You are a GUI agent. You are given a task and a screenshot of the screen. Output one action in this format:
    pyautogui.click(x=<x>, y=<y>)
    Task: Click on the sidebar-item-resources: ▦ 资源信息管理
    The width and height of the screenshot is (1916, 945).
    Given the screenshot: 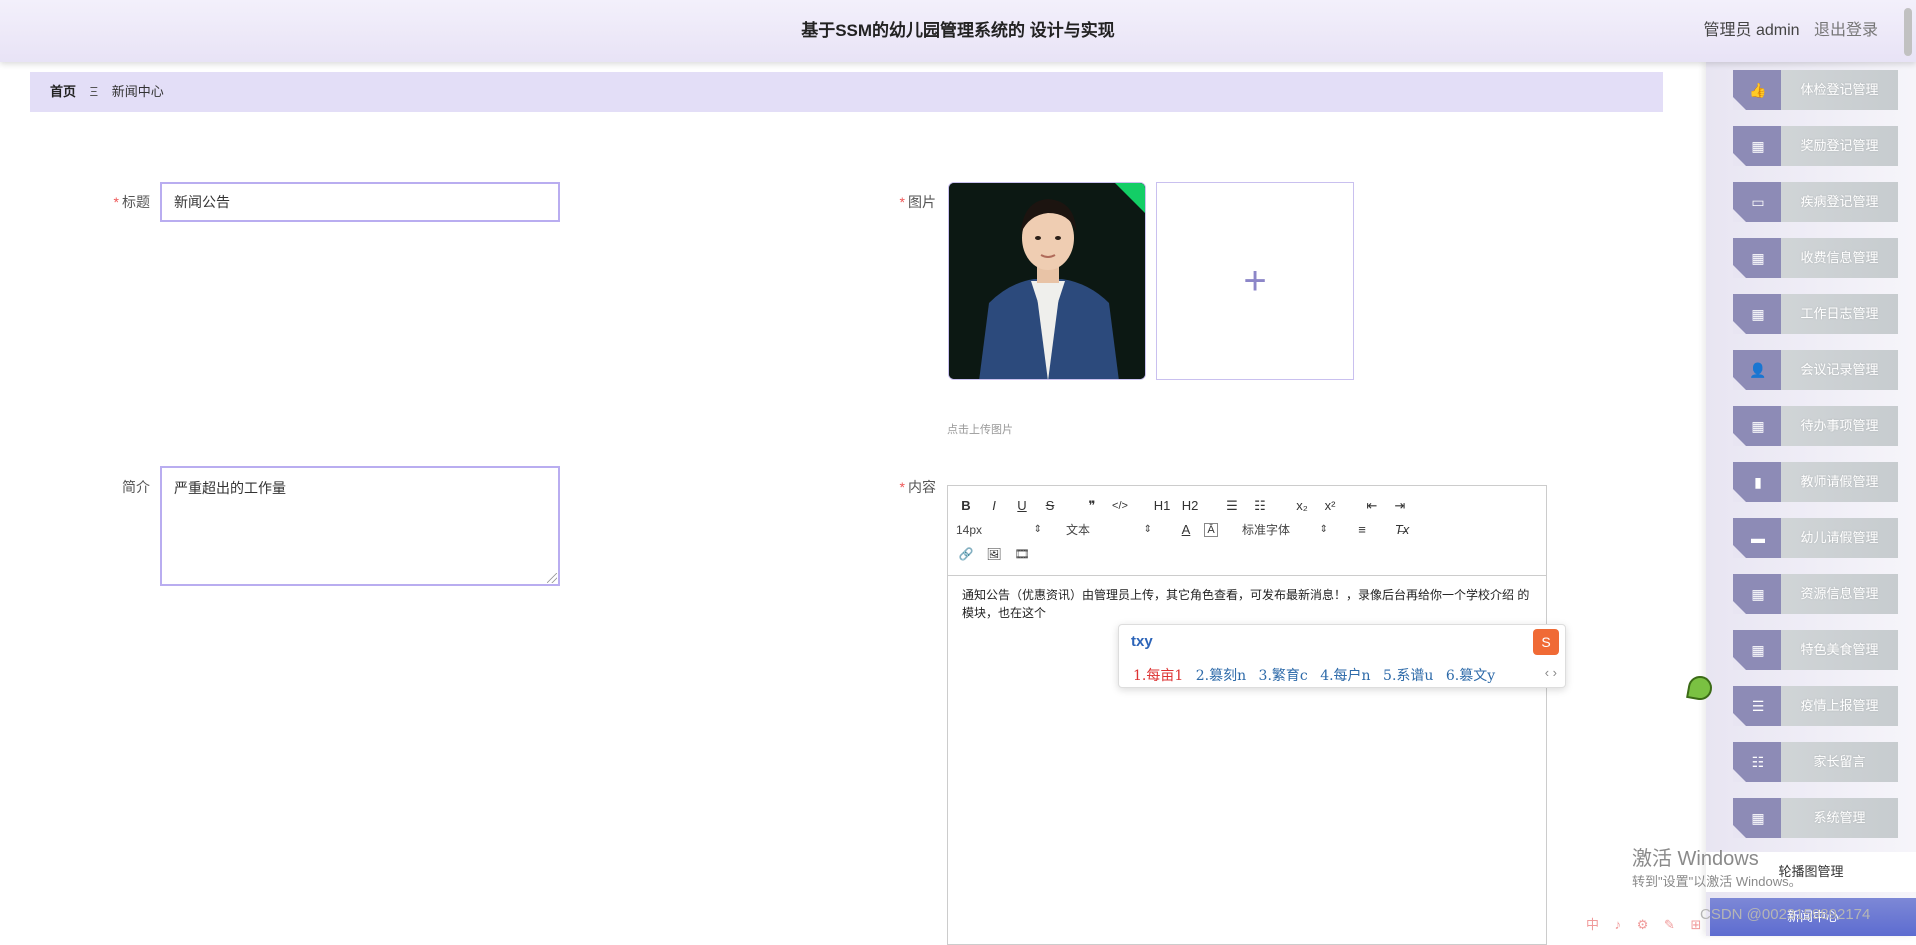 What is the action you would take?
    pyautogui.click(x=1815, y=594)
    